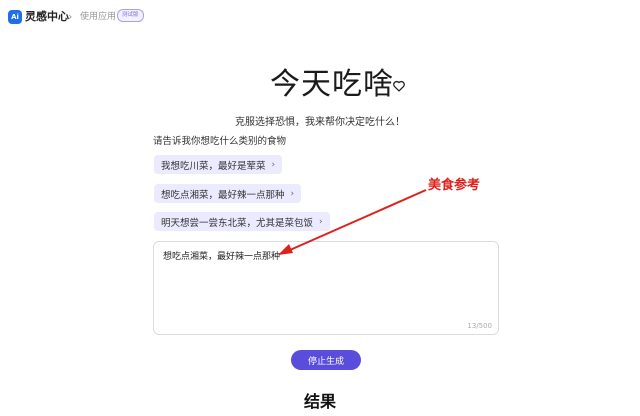  I want to click on food-request-textarea: 想吃点湘菜，最好辣一点那种 13/500, so click(326, 288).